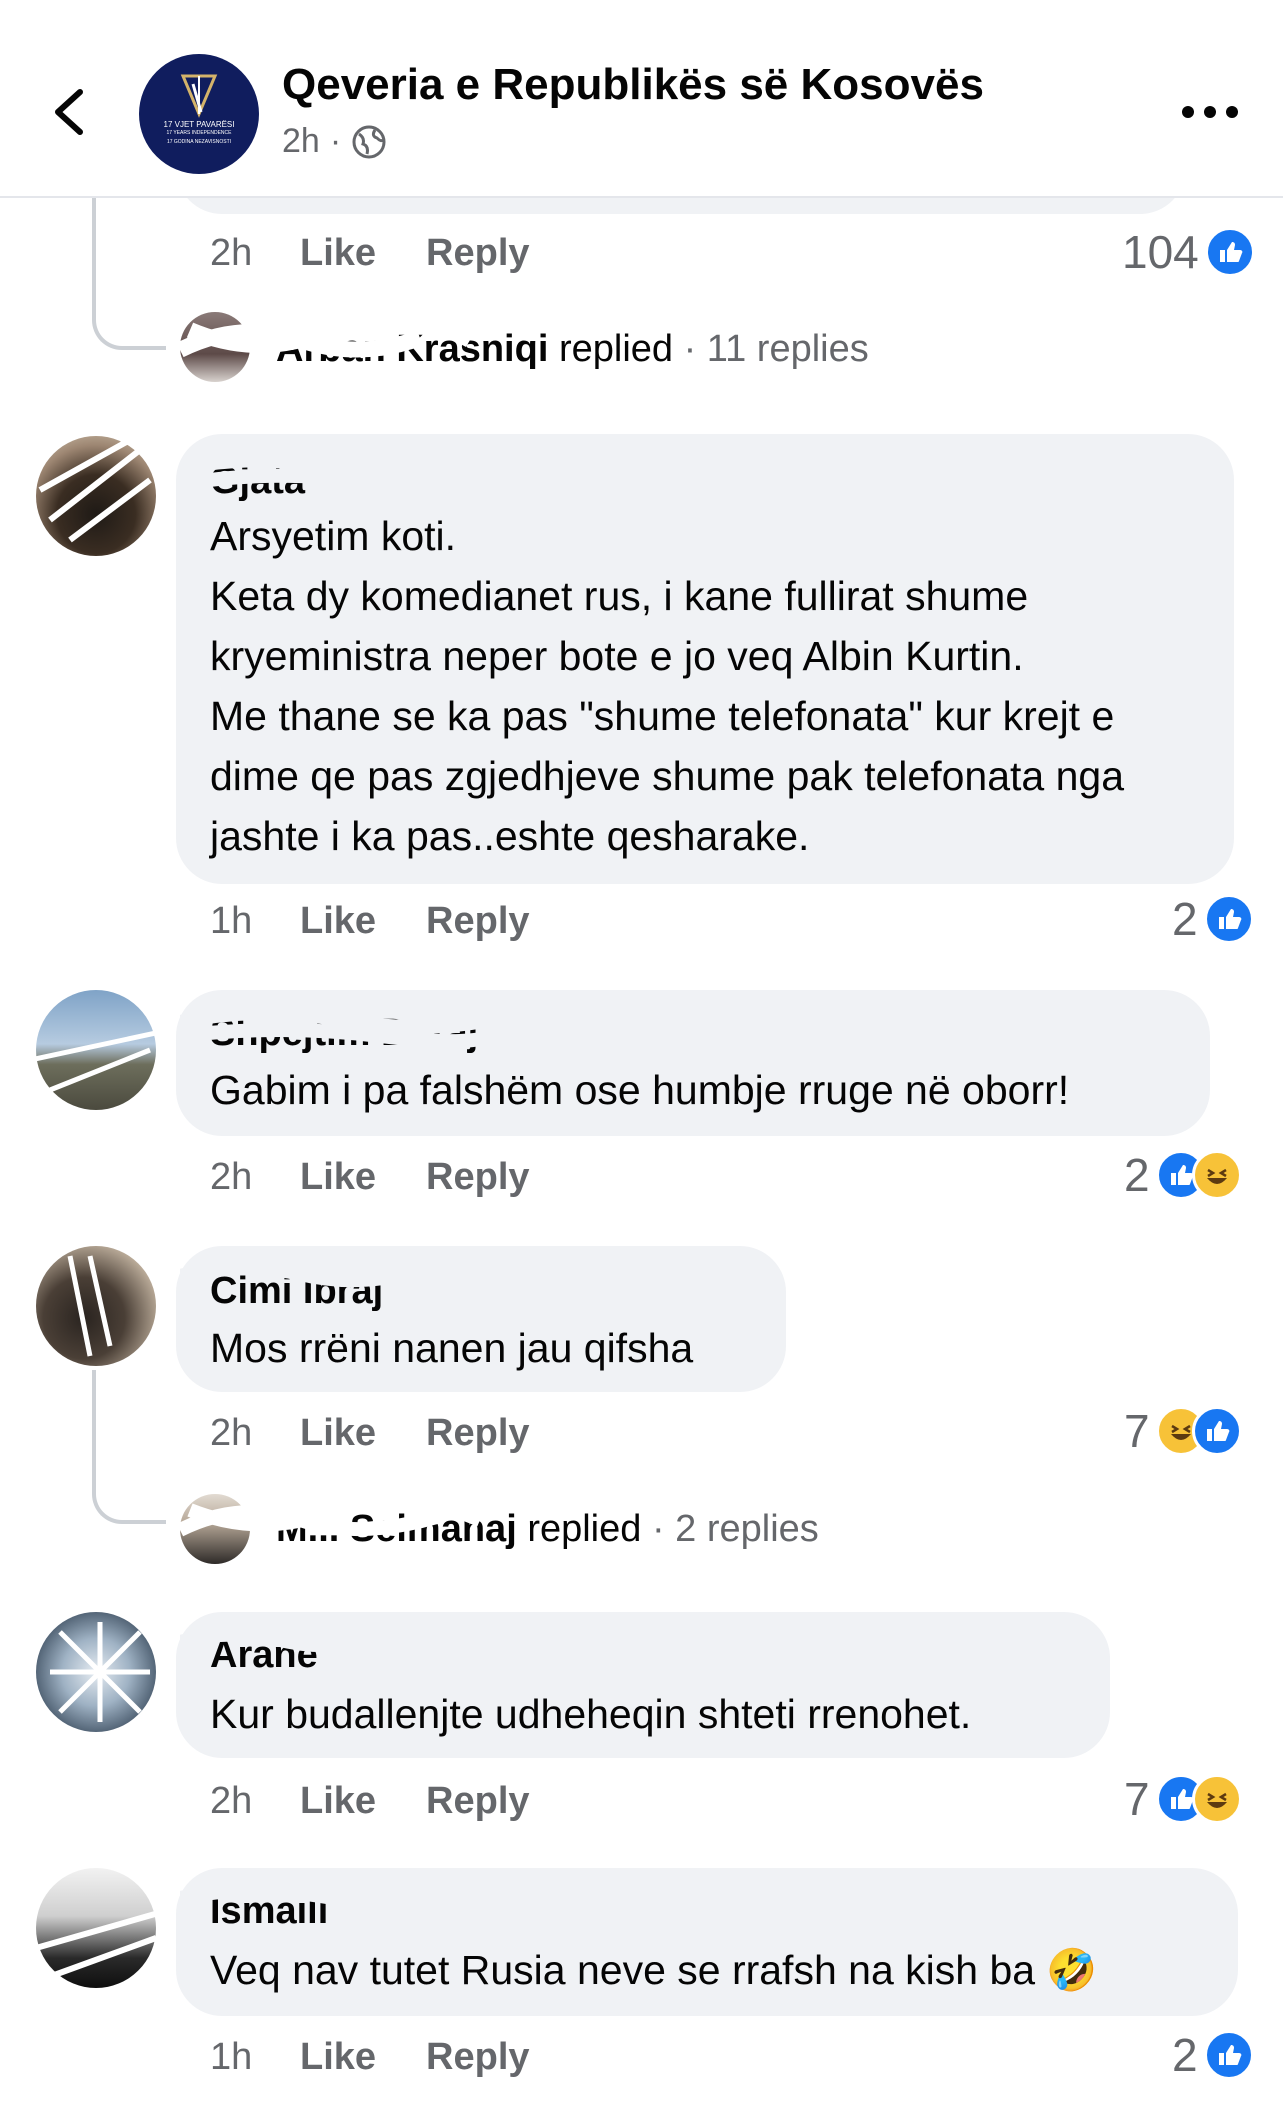 Image resolution: width=1283 pixels, height=2119 pixels. What do you see at coordinates (735, 1529) in the screenshot?
I see `reply-count: · 2 replies` at bounding box center [735, 1529].